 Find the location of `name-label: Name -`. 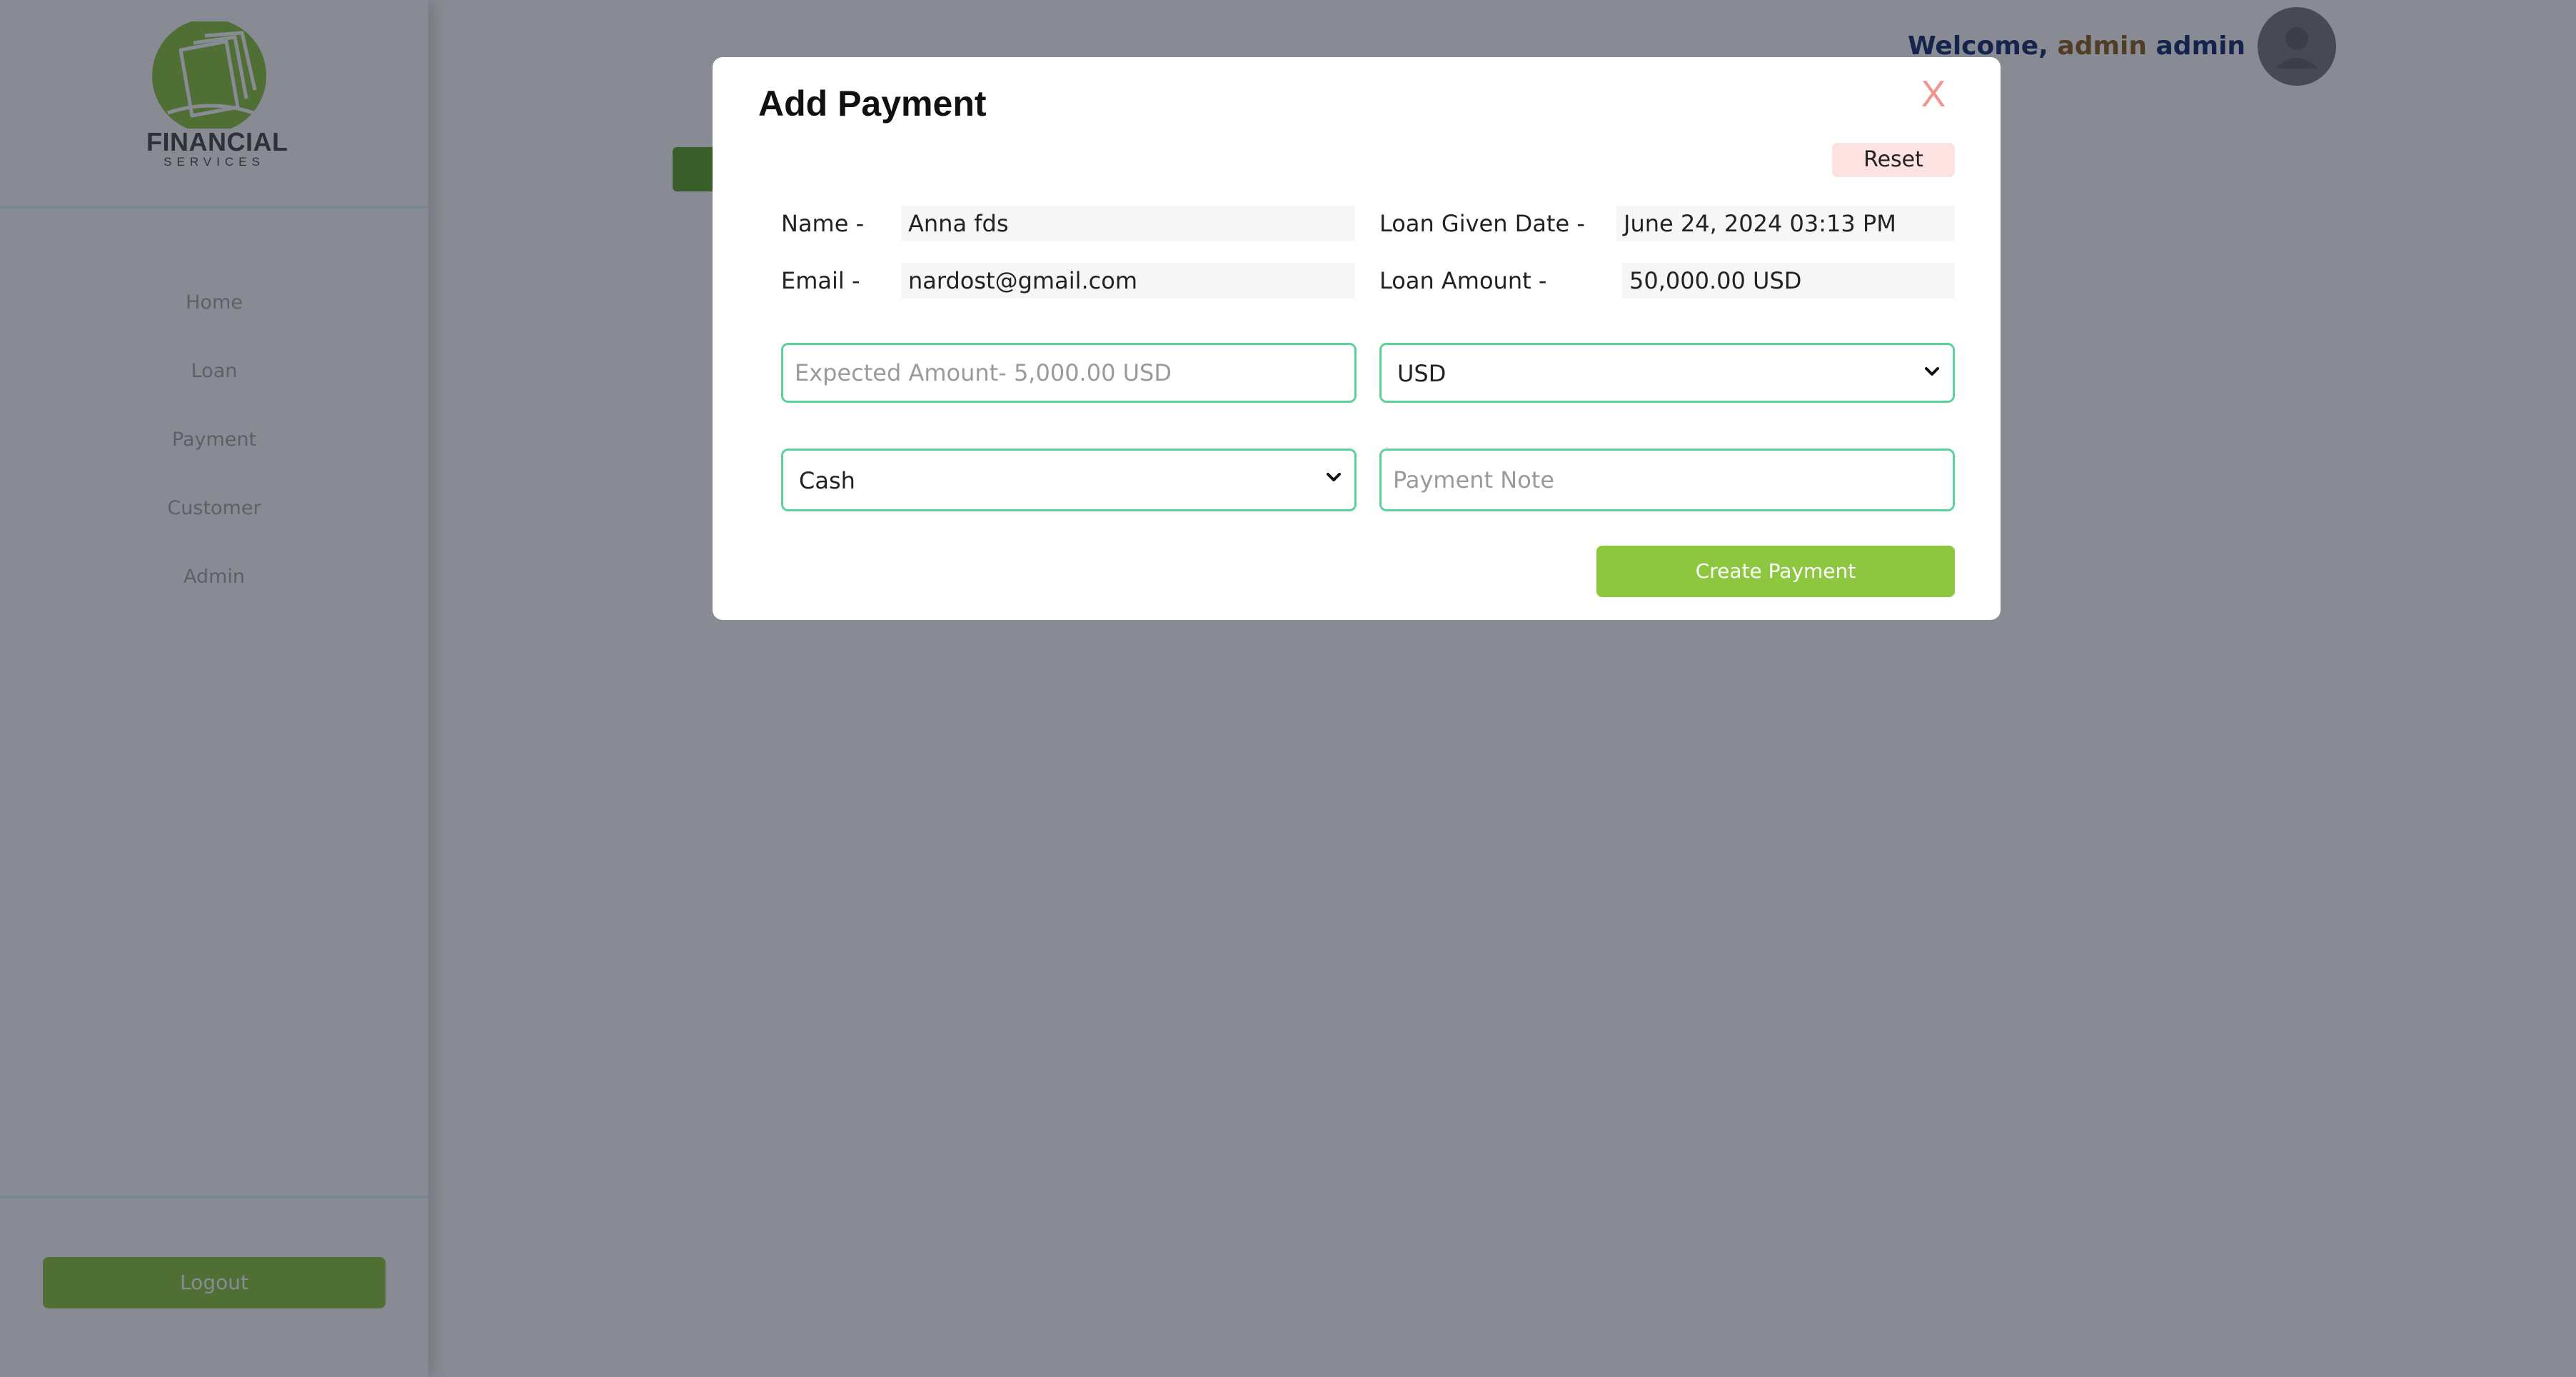

name-label: Name - is located at coordinates (823, 223).